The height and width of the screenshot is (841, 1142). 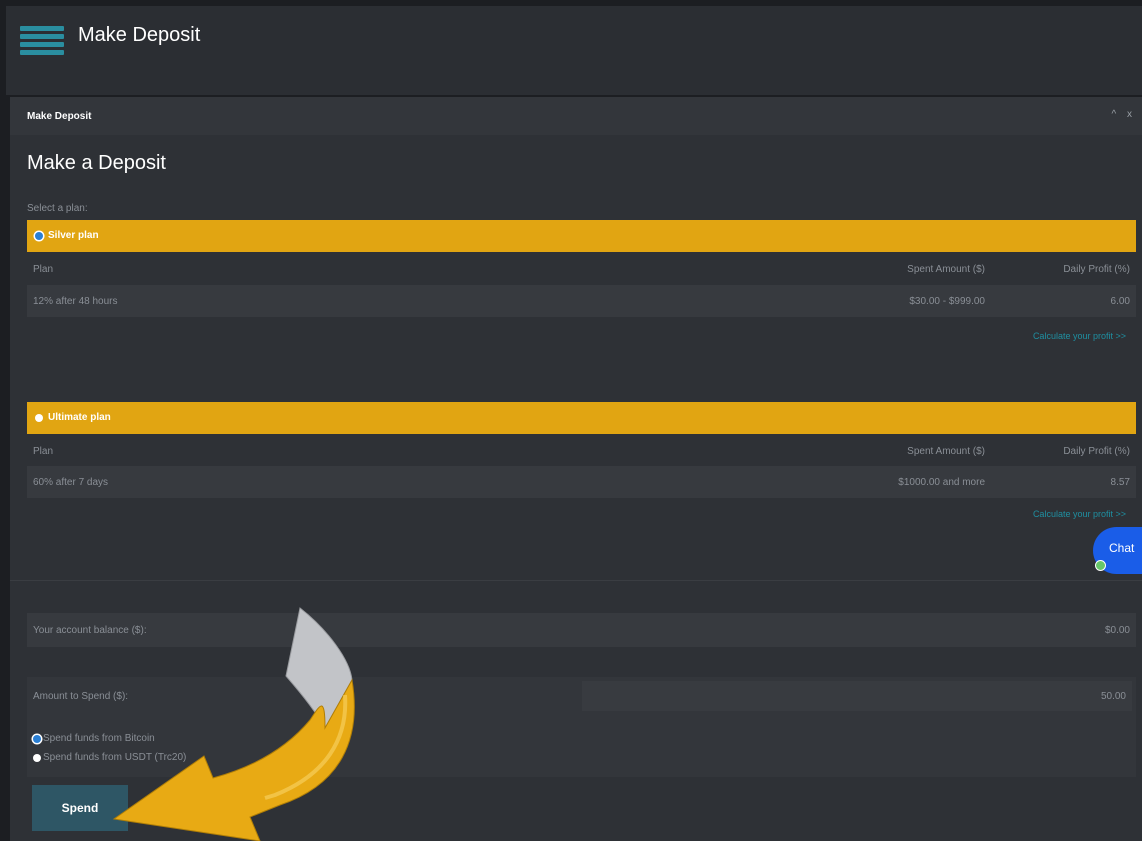 What do you see at coordinates (37, 757) in the screenshot?
I see `usdt-radio` at bounding box center [37, 757].